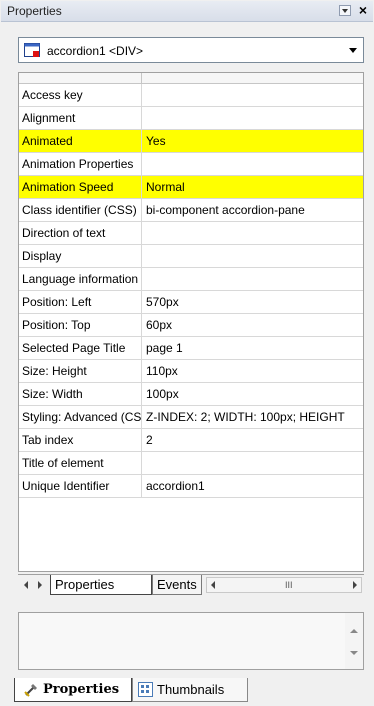 The image size is (374, 706). I want to click on property-row: Size: Height 110px, so click(191, 371).